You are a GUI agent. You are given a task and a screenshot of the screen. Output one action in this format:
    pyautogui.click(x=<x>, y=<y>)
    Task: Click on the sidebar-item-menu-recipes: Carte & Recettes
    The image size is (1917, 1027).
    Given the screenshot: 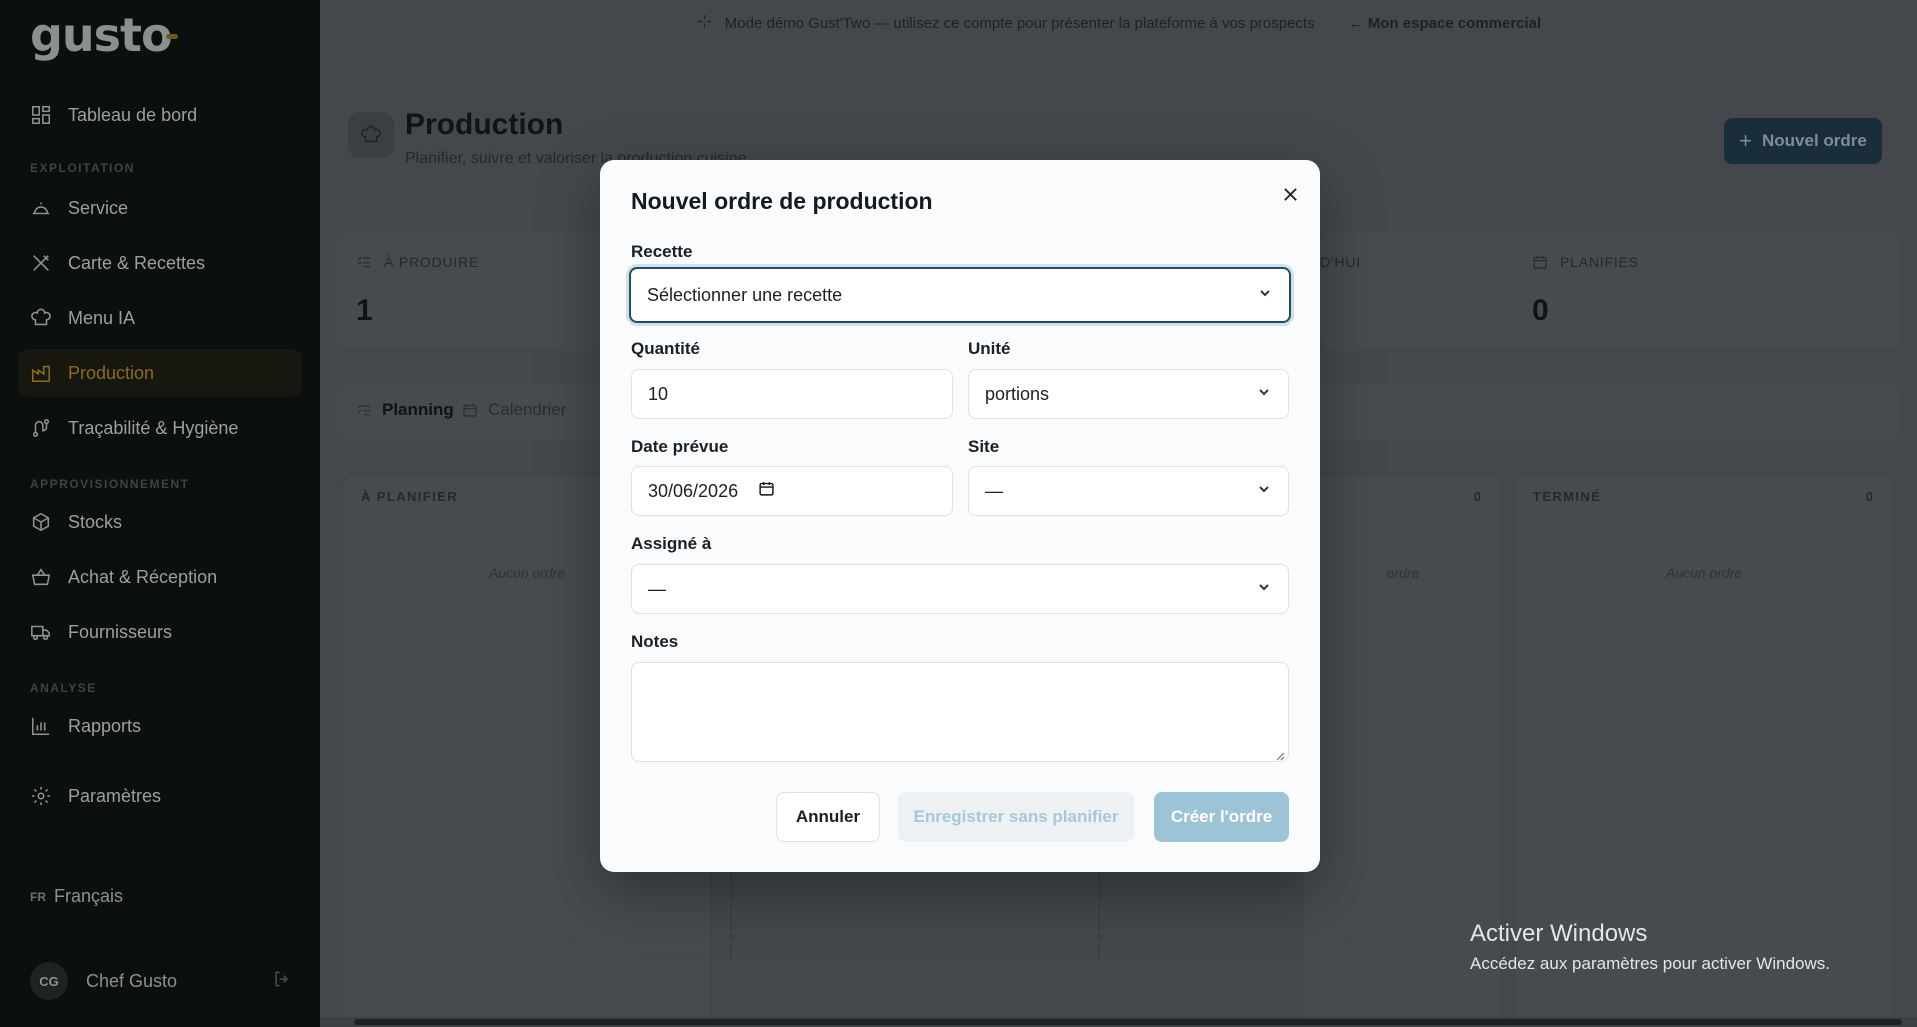 What is the action you would take?
    pyautogui.click(x=160, y=263)
    